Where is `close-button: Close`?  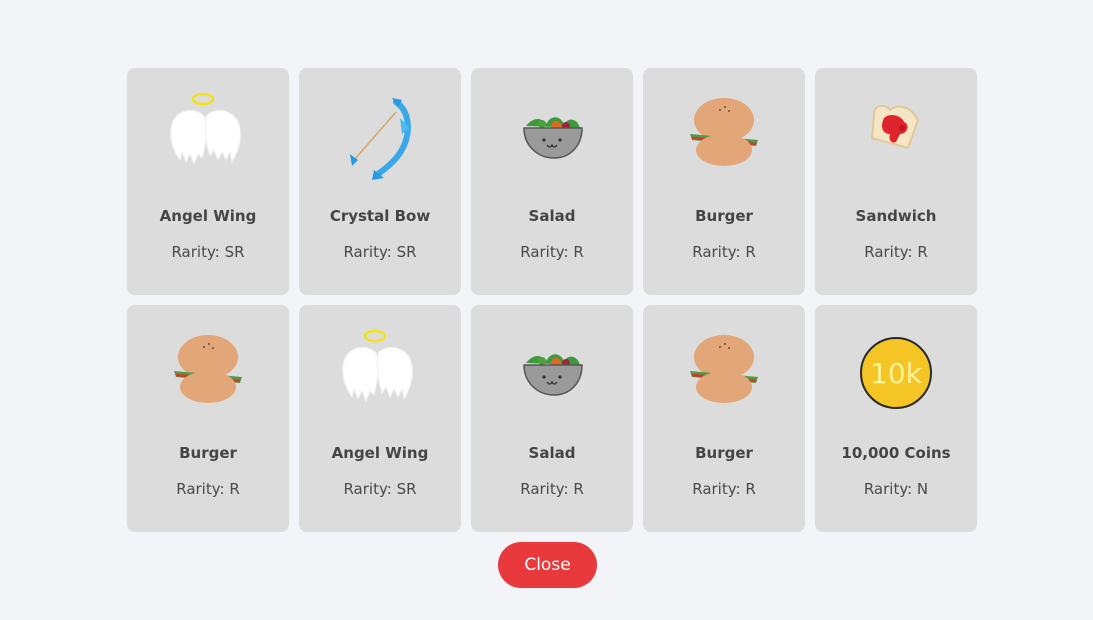 close-button: Close is located at coordinates (547, 565).